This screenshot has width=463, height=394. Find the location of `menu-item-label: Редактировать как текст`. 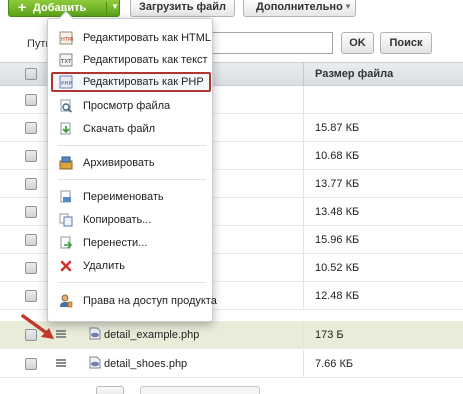

menu-item-label: Редактировать как текст is located at coordinates (145, 60).